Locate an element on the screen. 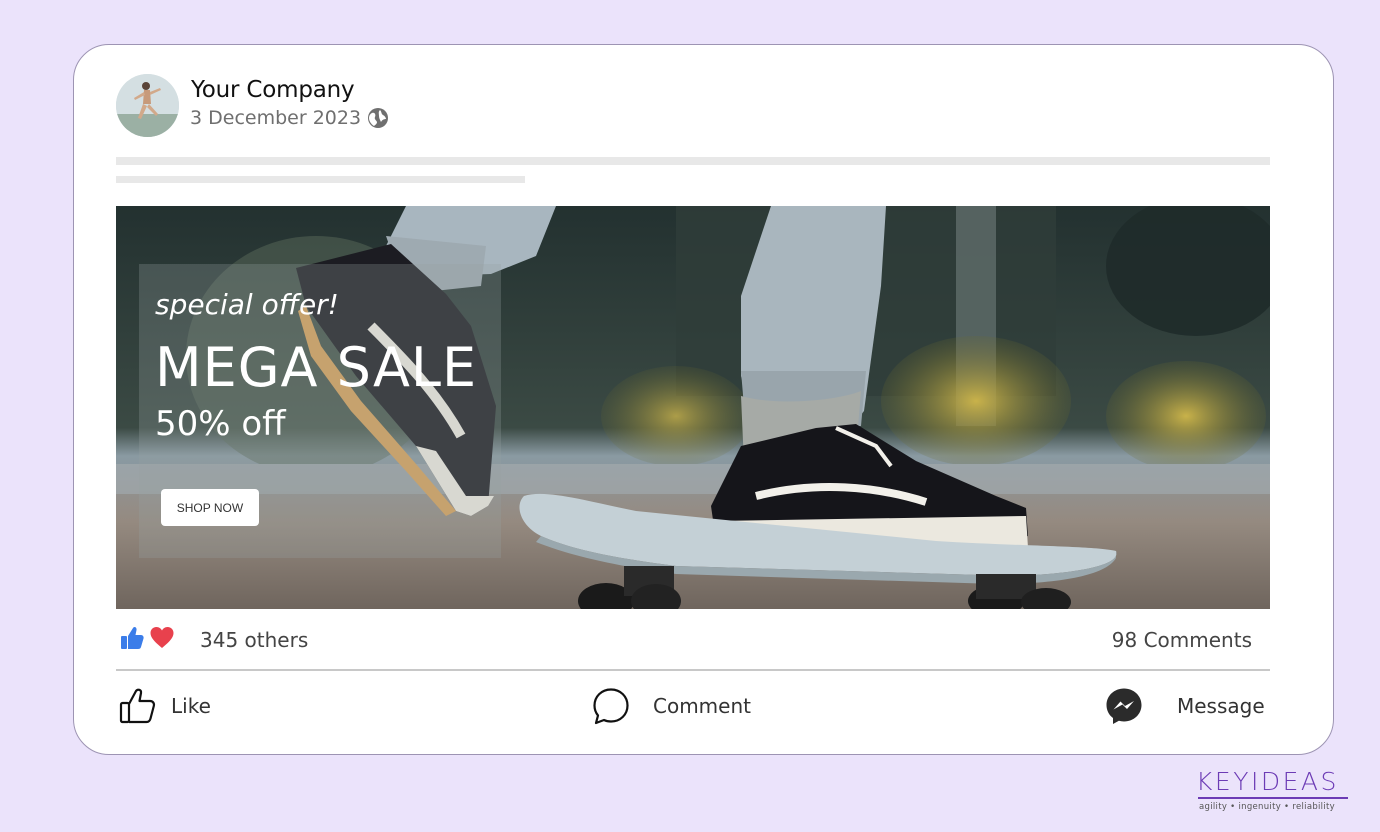 Image resolution: width=1380 pixels, height=832 pixels. comment-count: 98 Comments is located at coordinates (1182, 640).